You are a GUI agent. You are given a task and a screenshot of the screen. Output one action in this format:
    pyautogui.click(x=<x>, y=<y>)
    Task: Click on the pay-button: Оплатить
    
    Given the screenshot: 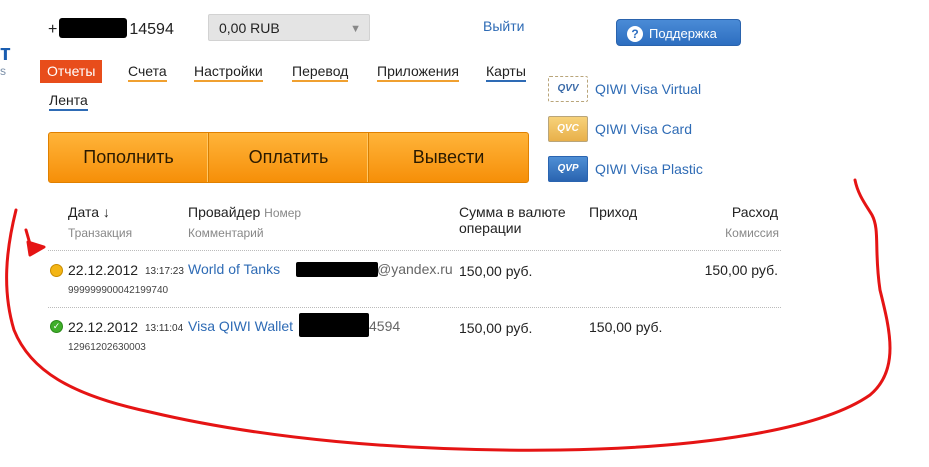 What is the action you would take?
    pyautogui.click(x=289, y=157)
    